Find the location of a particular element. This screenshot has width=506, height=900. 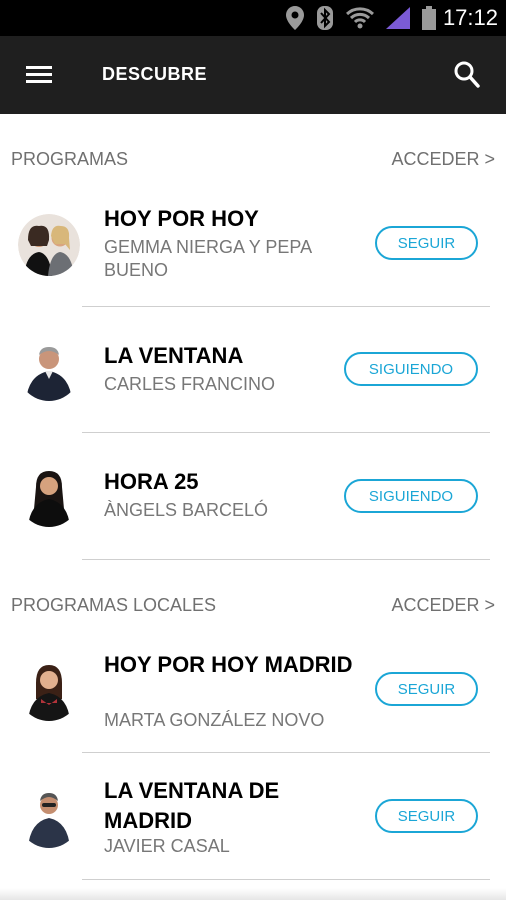

status-bar: 17:12 is located at coordinates (253, 18).